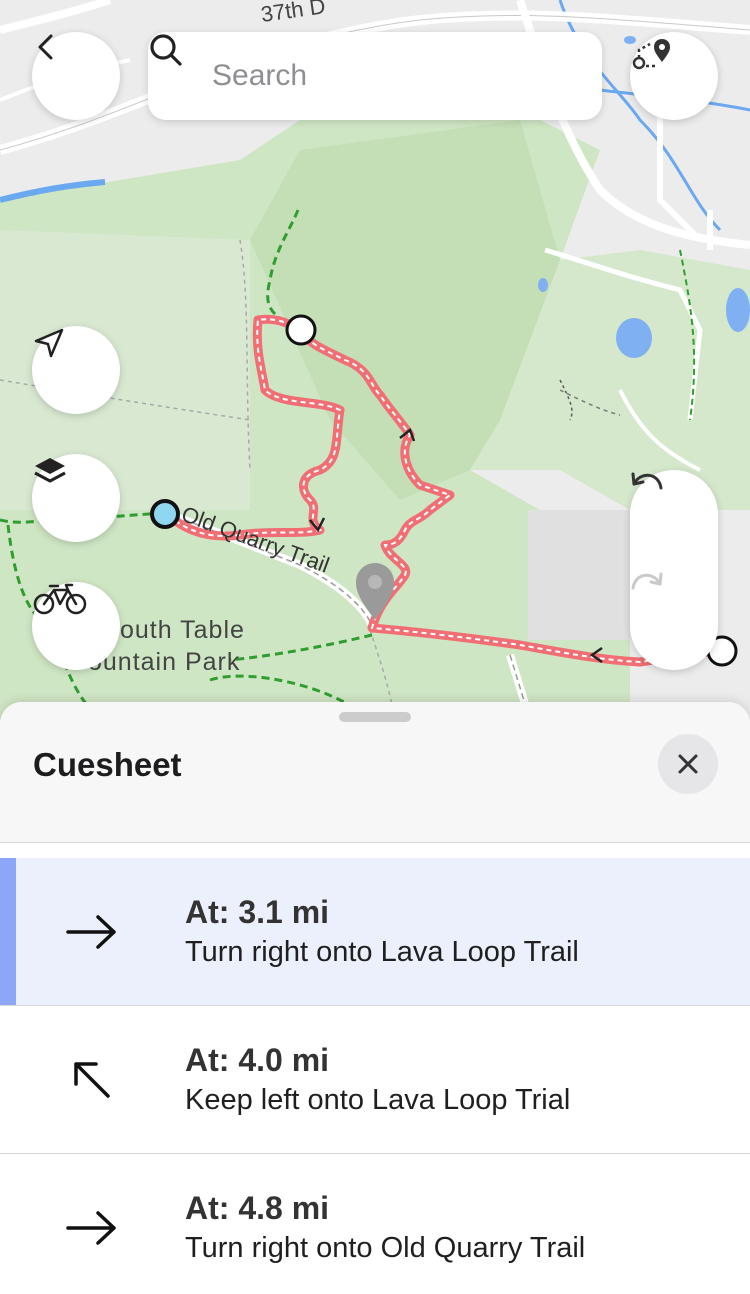 The width and height of the screenshot is (750, 1294). Describe the element at coordinates (92, 1080) in the screenshot. I see `arrow-up-left-icon` at that location.